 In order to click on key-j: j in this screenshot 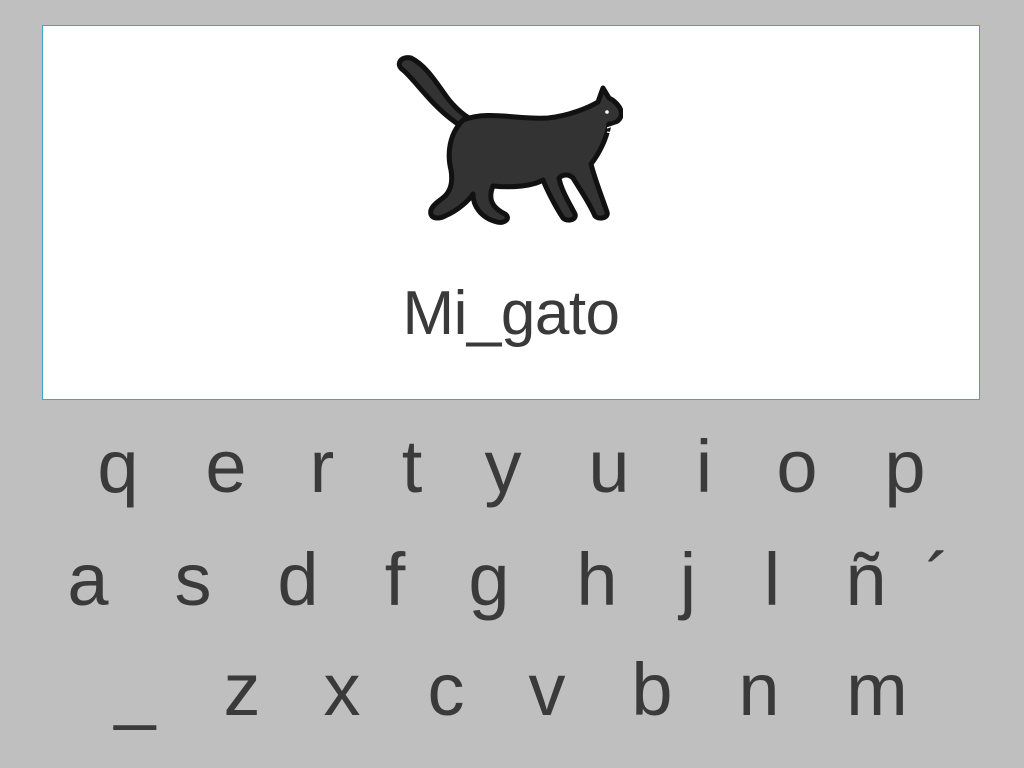, I will do `click(688, 580)`.